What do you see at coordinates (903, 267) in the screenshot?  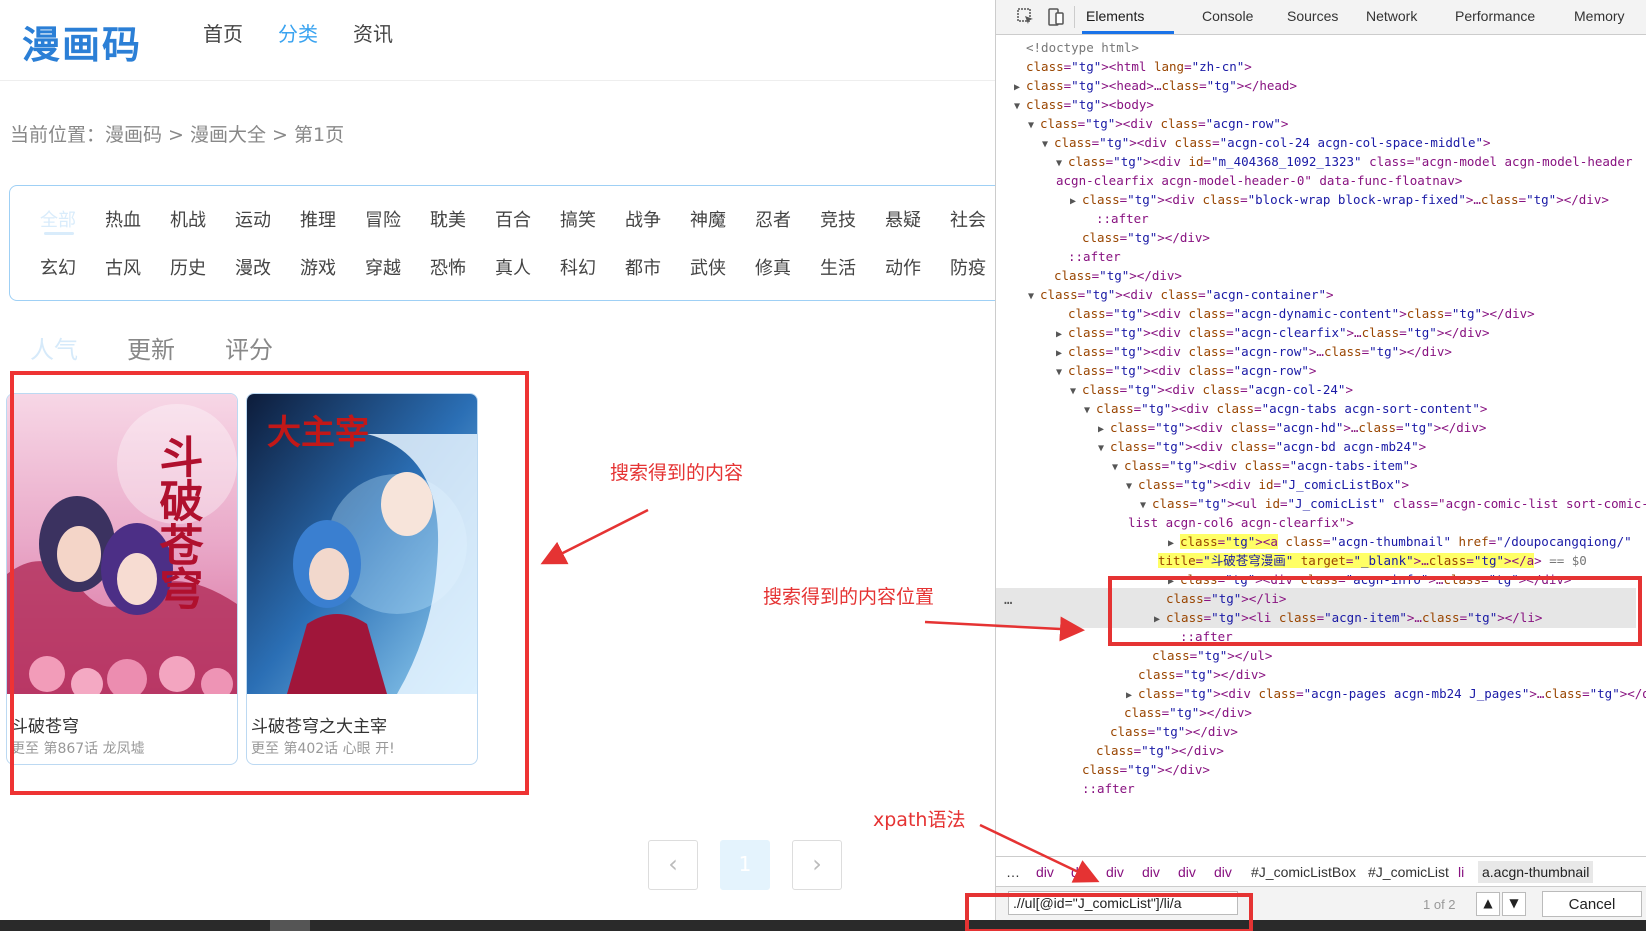 I see `category-item: 动作` at bounding box center [903, 267].